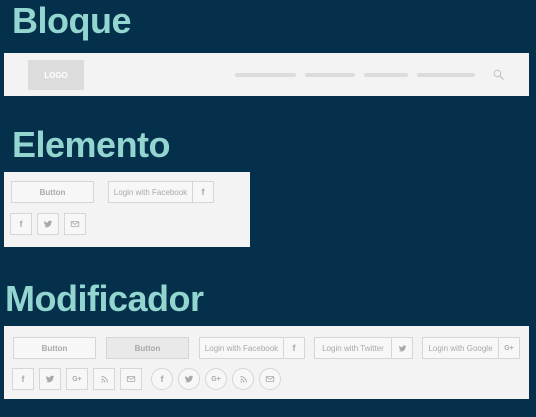  I want to click on email-round-icon-button, so click(270, 379).